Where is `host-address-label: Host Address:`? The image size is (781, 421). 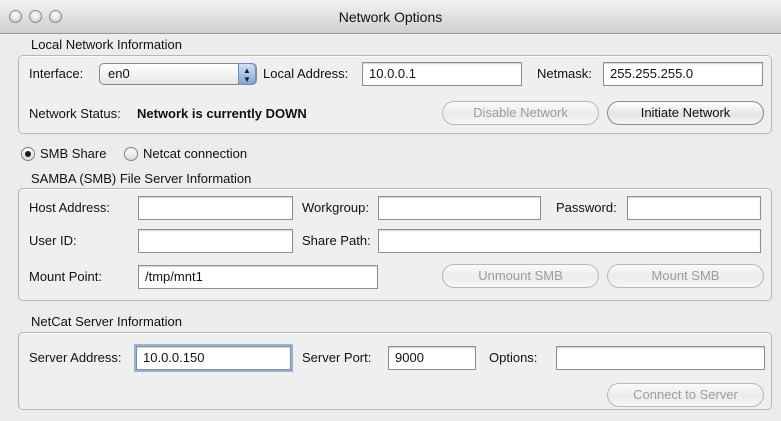 host-address-label: Host Address: is located at coordinates (69, 207).